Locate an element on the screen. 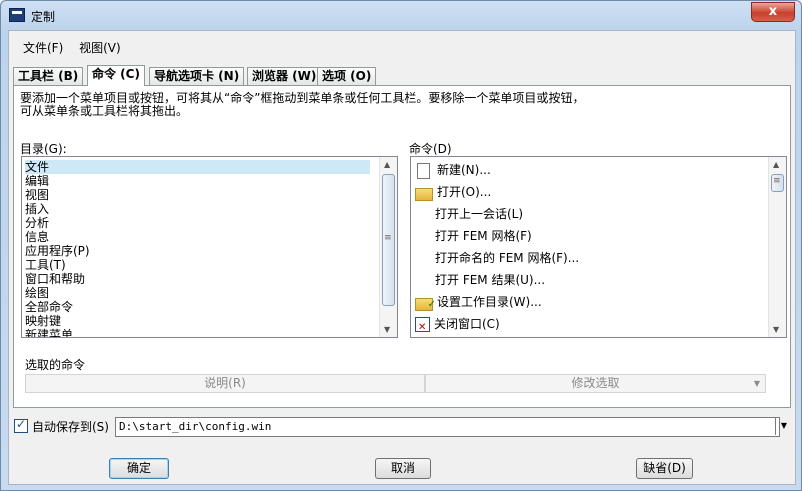 Image resolution: width=802 pixels, height=491 pixels. close-window-icon is located at coordinates (422, 327).